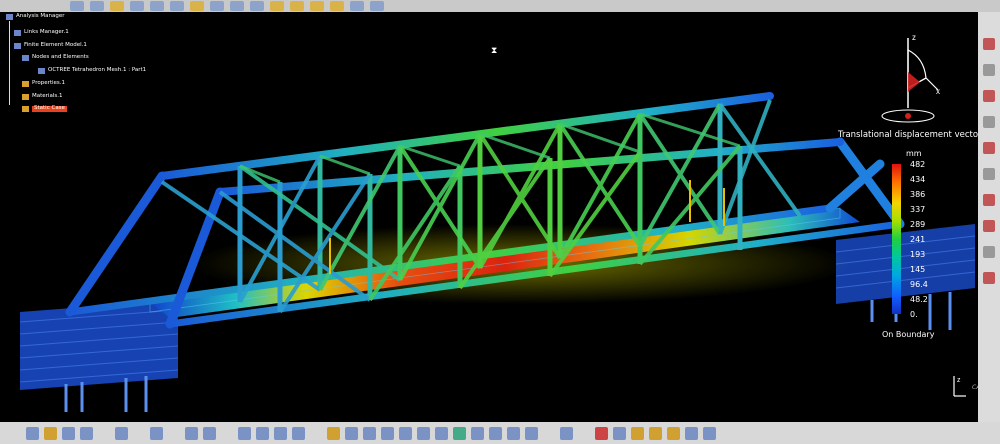 This screenshot has height=444, width=1000. I want to click on materials-icon, so click(25, 97).